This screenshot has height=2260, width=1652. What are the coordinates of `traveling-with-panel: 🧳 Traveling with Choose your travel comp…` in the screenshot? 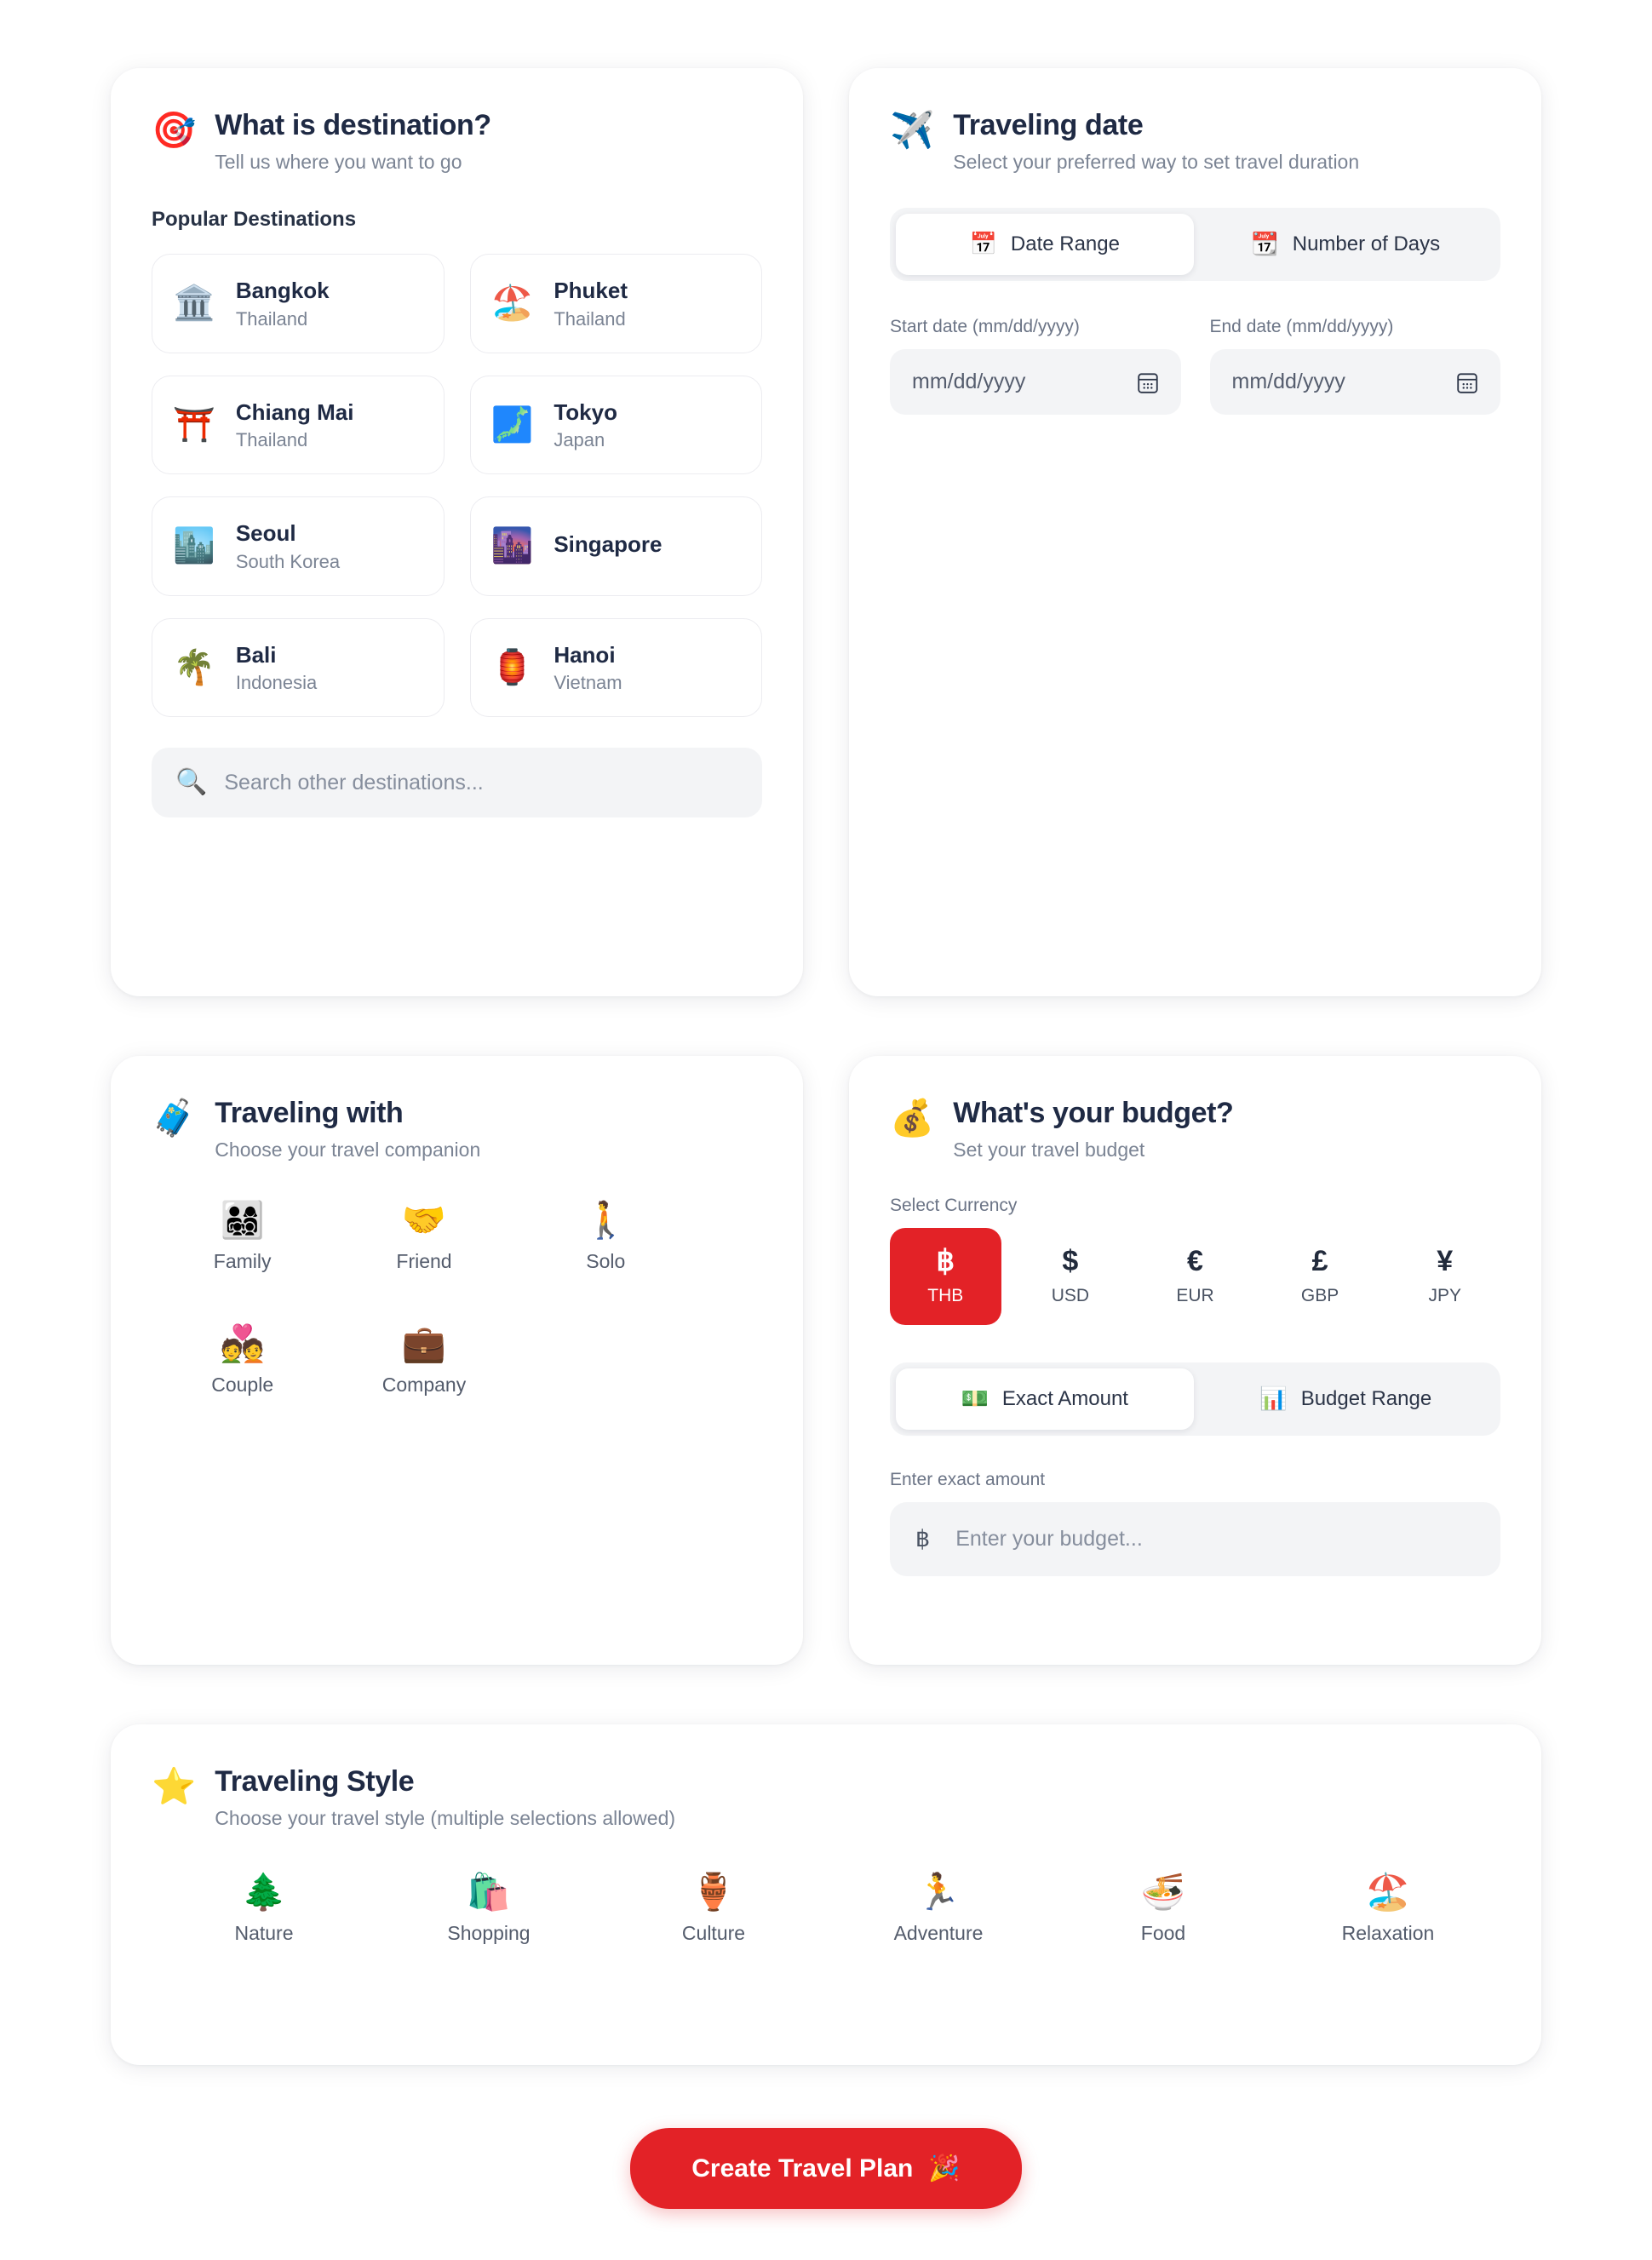 It's located at (457, 1360).